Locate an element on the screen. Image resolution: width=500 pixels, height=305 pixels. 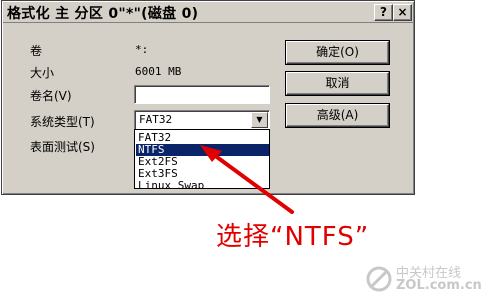
zol-logo-icon is located at coordinates (379, 279).